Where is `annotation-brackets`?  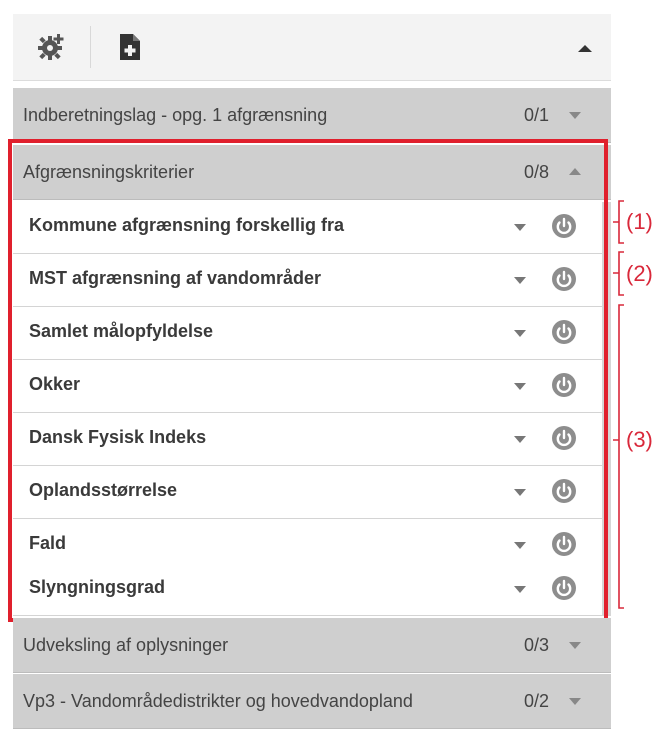
annotation-brackets is located at coordinates (618, 404).